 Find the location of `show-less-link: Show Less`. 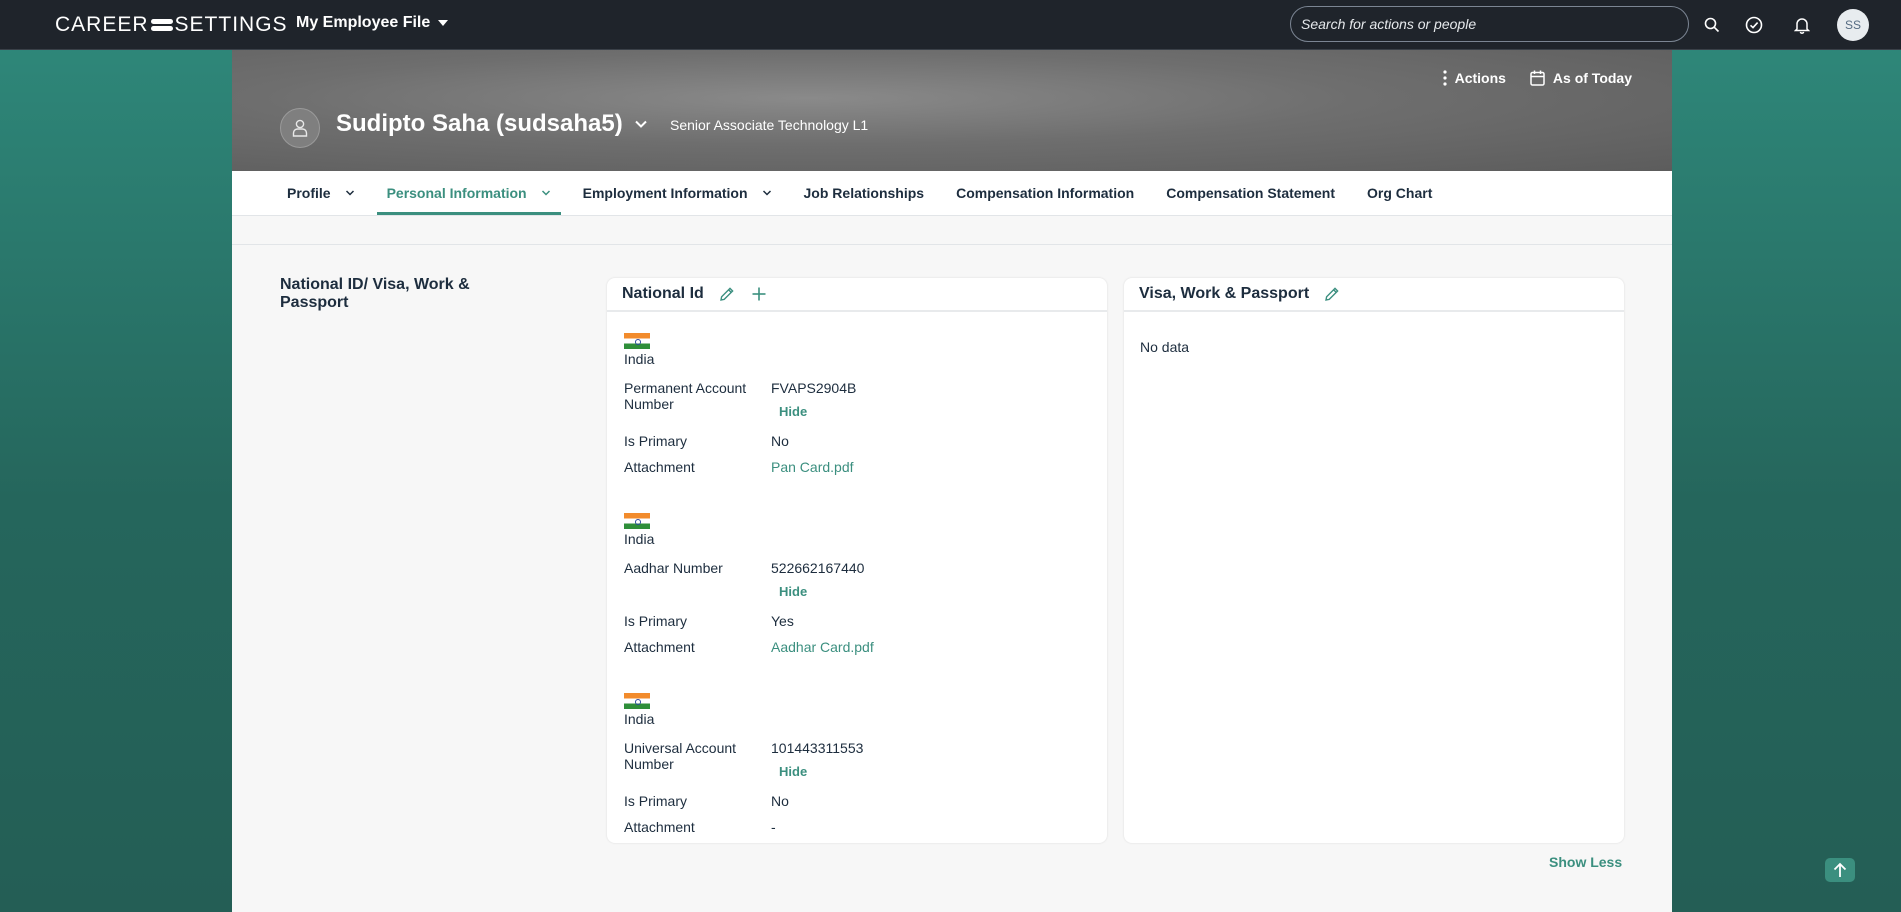

show-less-link: Show Less is located at coordinates (1585, 862).